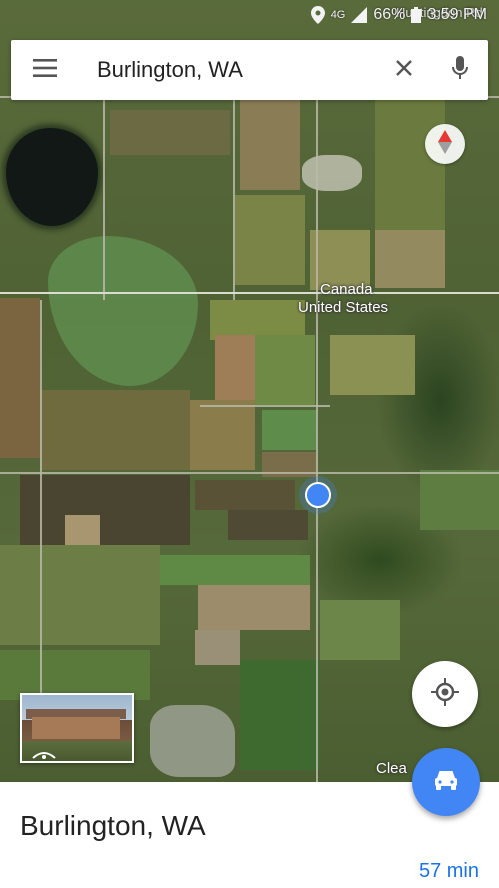 This screenshot has width=499, height=888. I want to click on battery-icon, so click(416, 15).